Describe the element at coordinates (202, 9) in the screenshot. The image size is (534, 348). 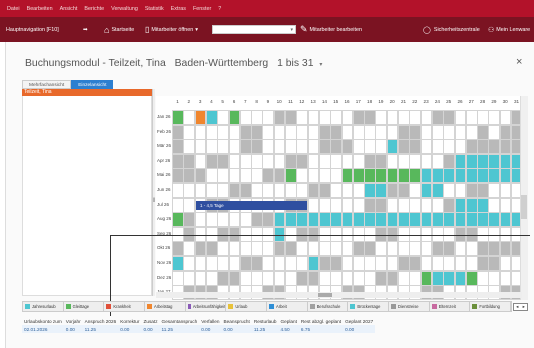
I see `menu-item: Fenster` at that location.